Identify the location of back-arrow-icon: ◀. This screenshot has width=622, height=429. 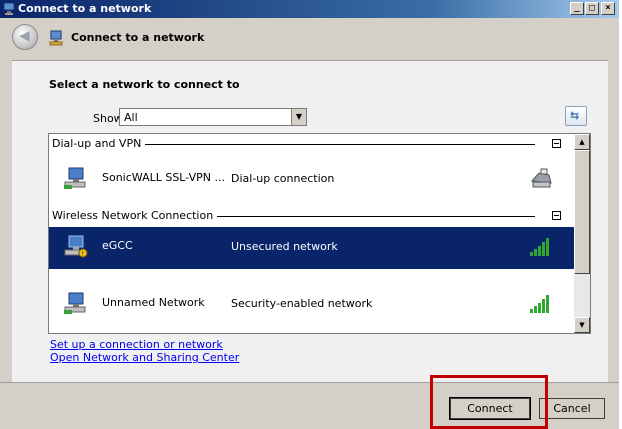
(24, 36).